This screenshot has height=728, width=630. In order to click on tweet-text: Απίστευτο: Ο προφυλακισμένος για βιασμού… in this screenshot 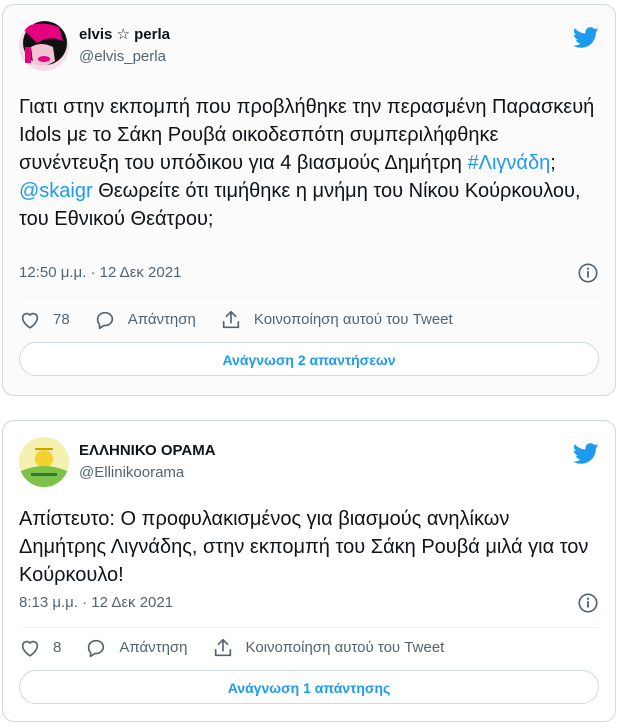, I will do `click(304, 547)`.